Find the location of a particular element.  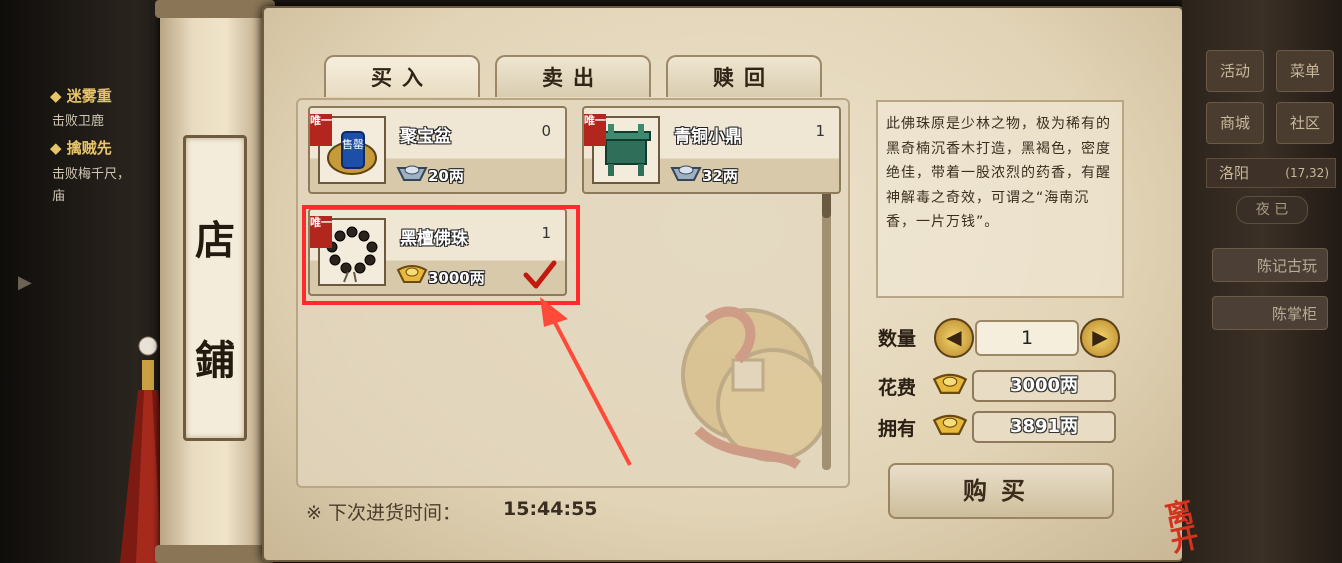

npc-shop-chen: 陈记古玩 is located at coordinates (1270, 265).